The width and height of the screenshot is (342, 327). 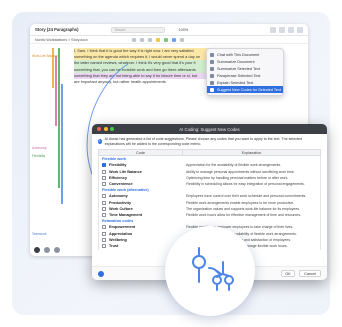 I want to click on code-group-name: Relaxation codes, so click(x=118, y=221).